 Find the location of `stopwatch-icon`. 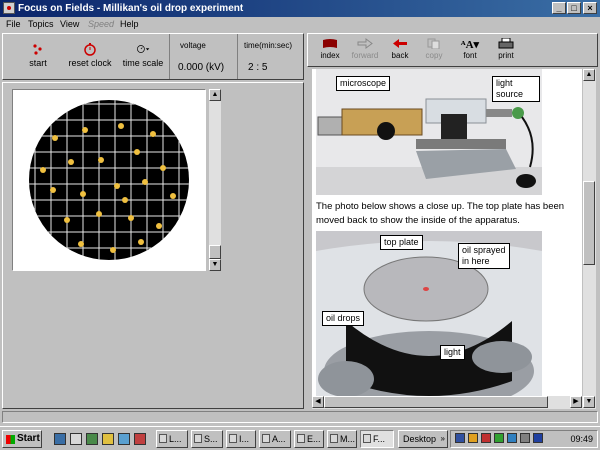

stopwatch-icon is located at coordinates (90, 49).